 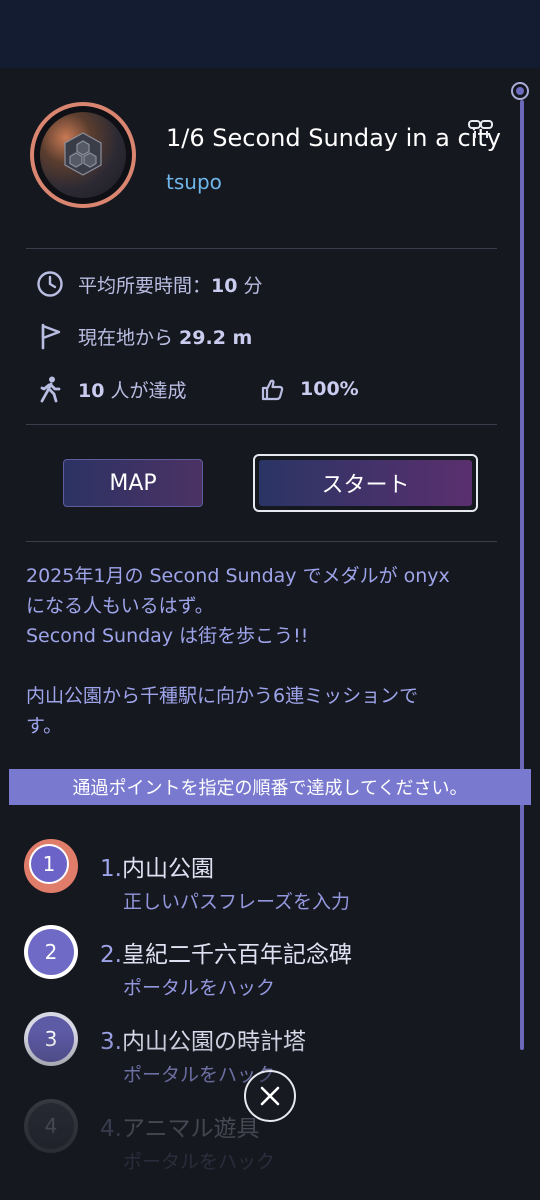 I want to click on step-number: 4, so click(x=51, y=1126).